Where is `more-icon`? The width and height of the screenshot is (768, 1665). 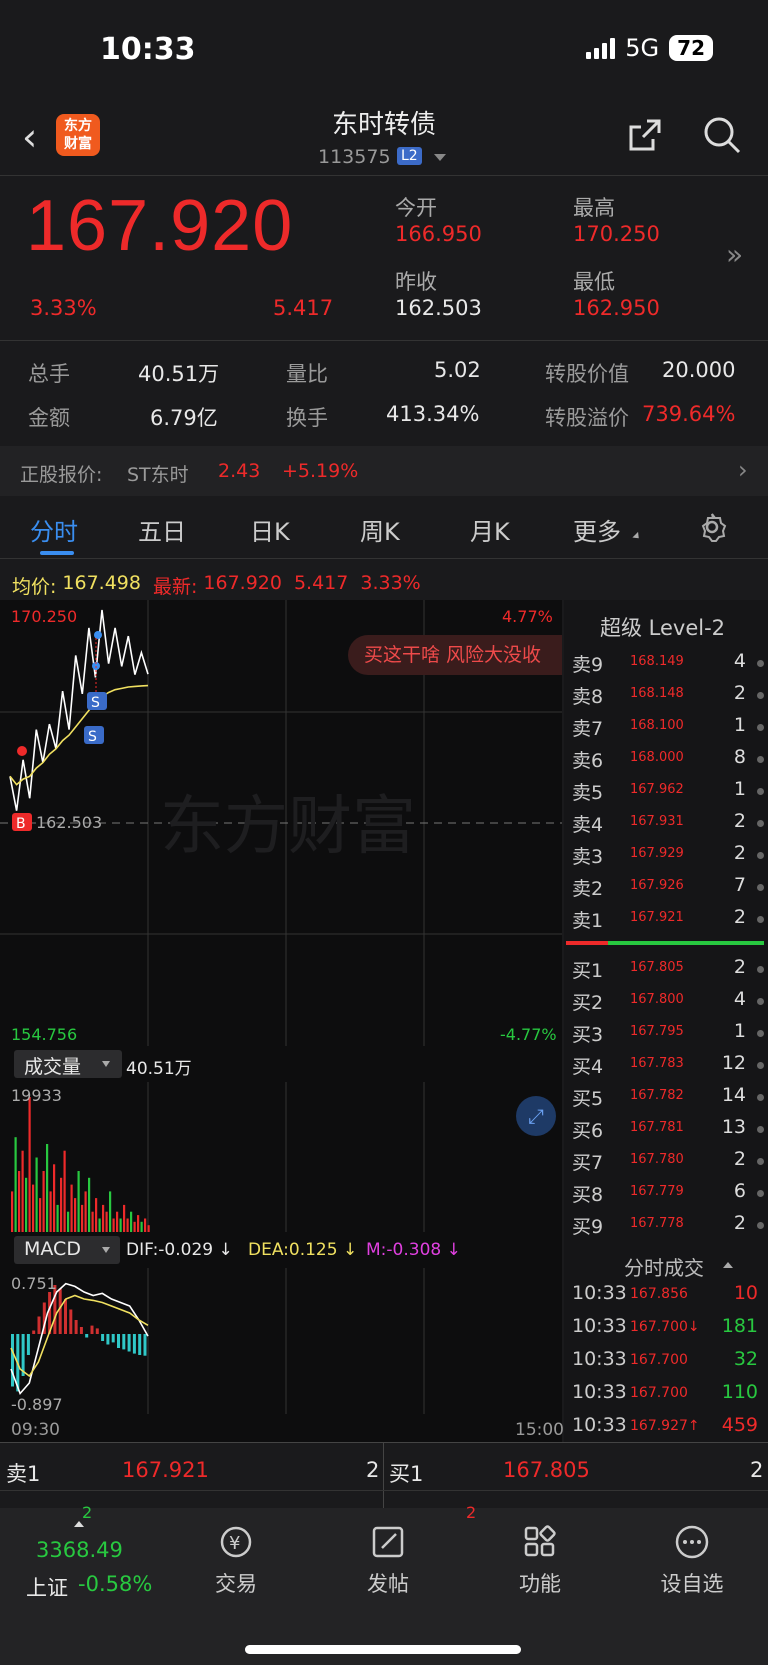 more-icon is located at coordinates (692, 1542).